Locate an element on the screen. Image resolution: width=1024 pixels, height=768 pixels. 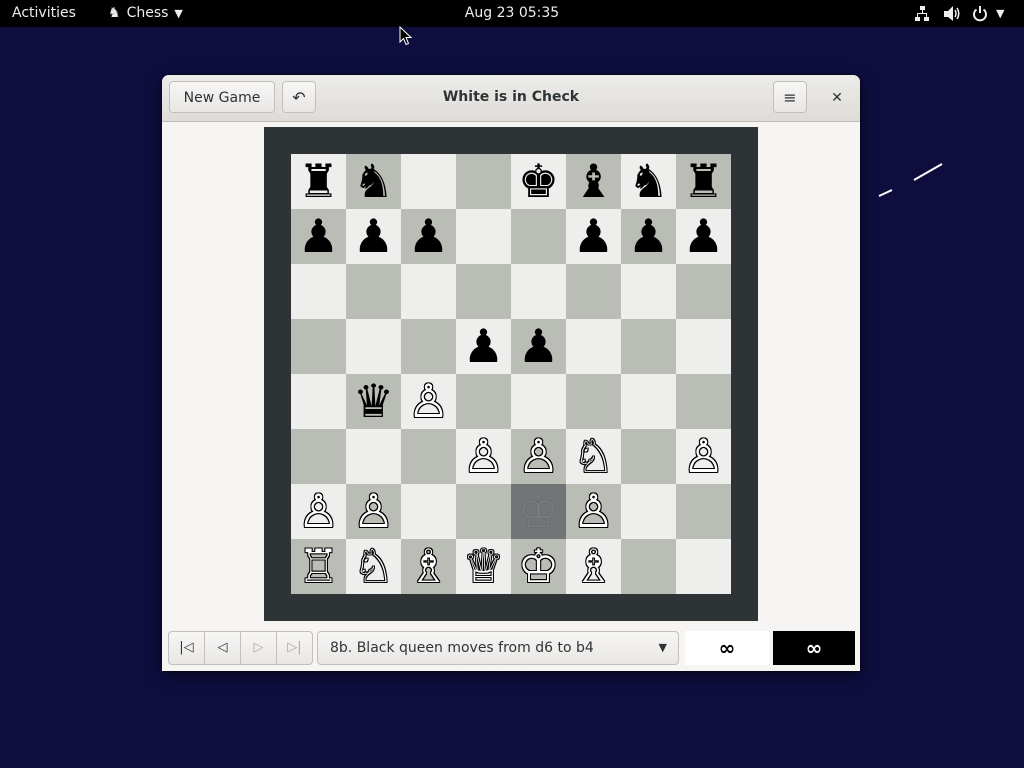
square-d5: ♟ is located at coordinates (483, 346).